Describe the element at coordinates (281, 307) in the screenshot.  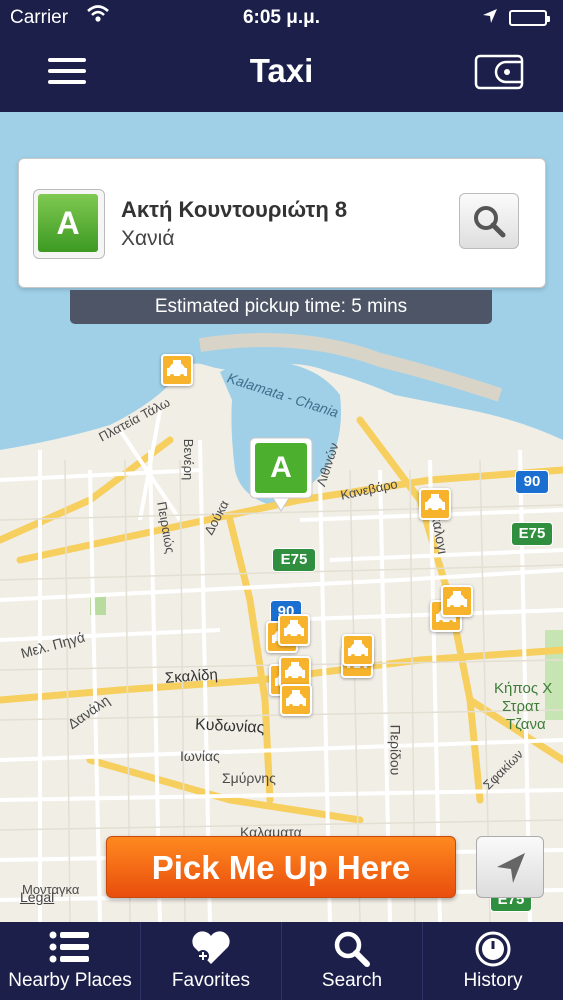
I see `estimated-pickup-time: Estimated pickup time: 5 mins` at that location.